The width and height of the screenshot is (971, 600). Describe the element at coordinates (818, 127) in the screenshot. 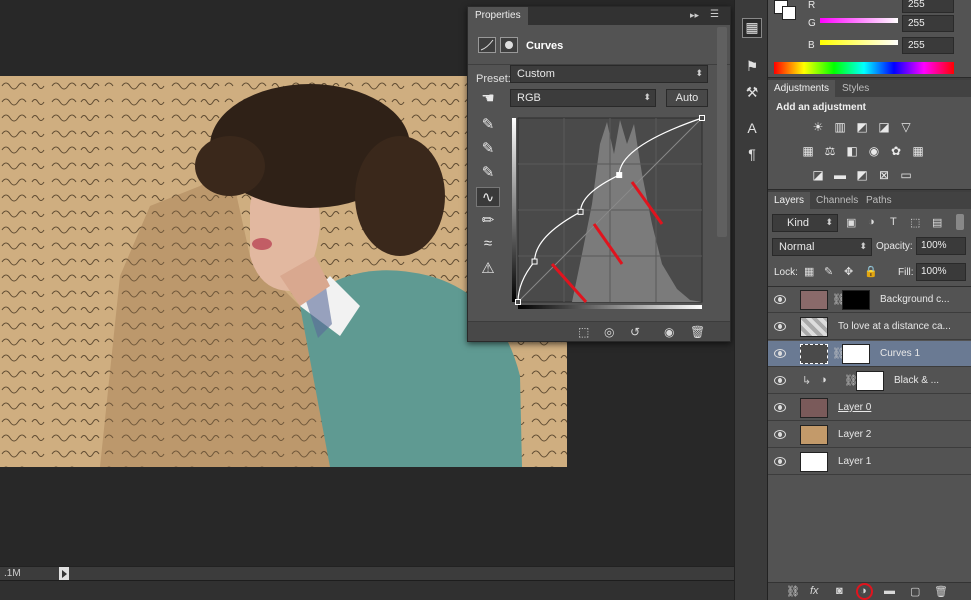

I see `brightness-contrast-icon: ☀` at that location.